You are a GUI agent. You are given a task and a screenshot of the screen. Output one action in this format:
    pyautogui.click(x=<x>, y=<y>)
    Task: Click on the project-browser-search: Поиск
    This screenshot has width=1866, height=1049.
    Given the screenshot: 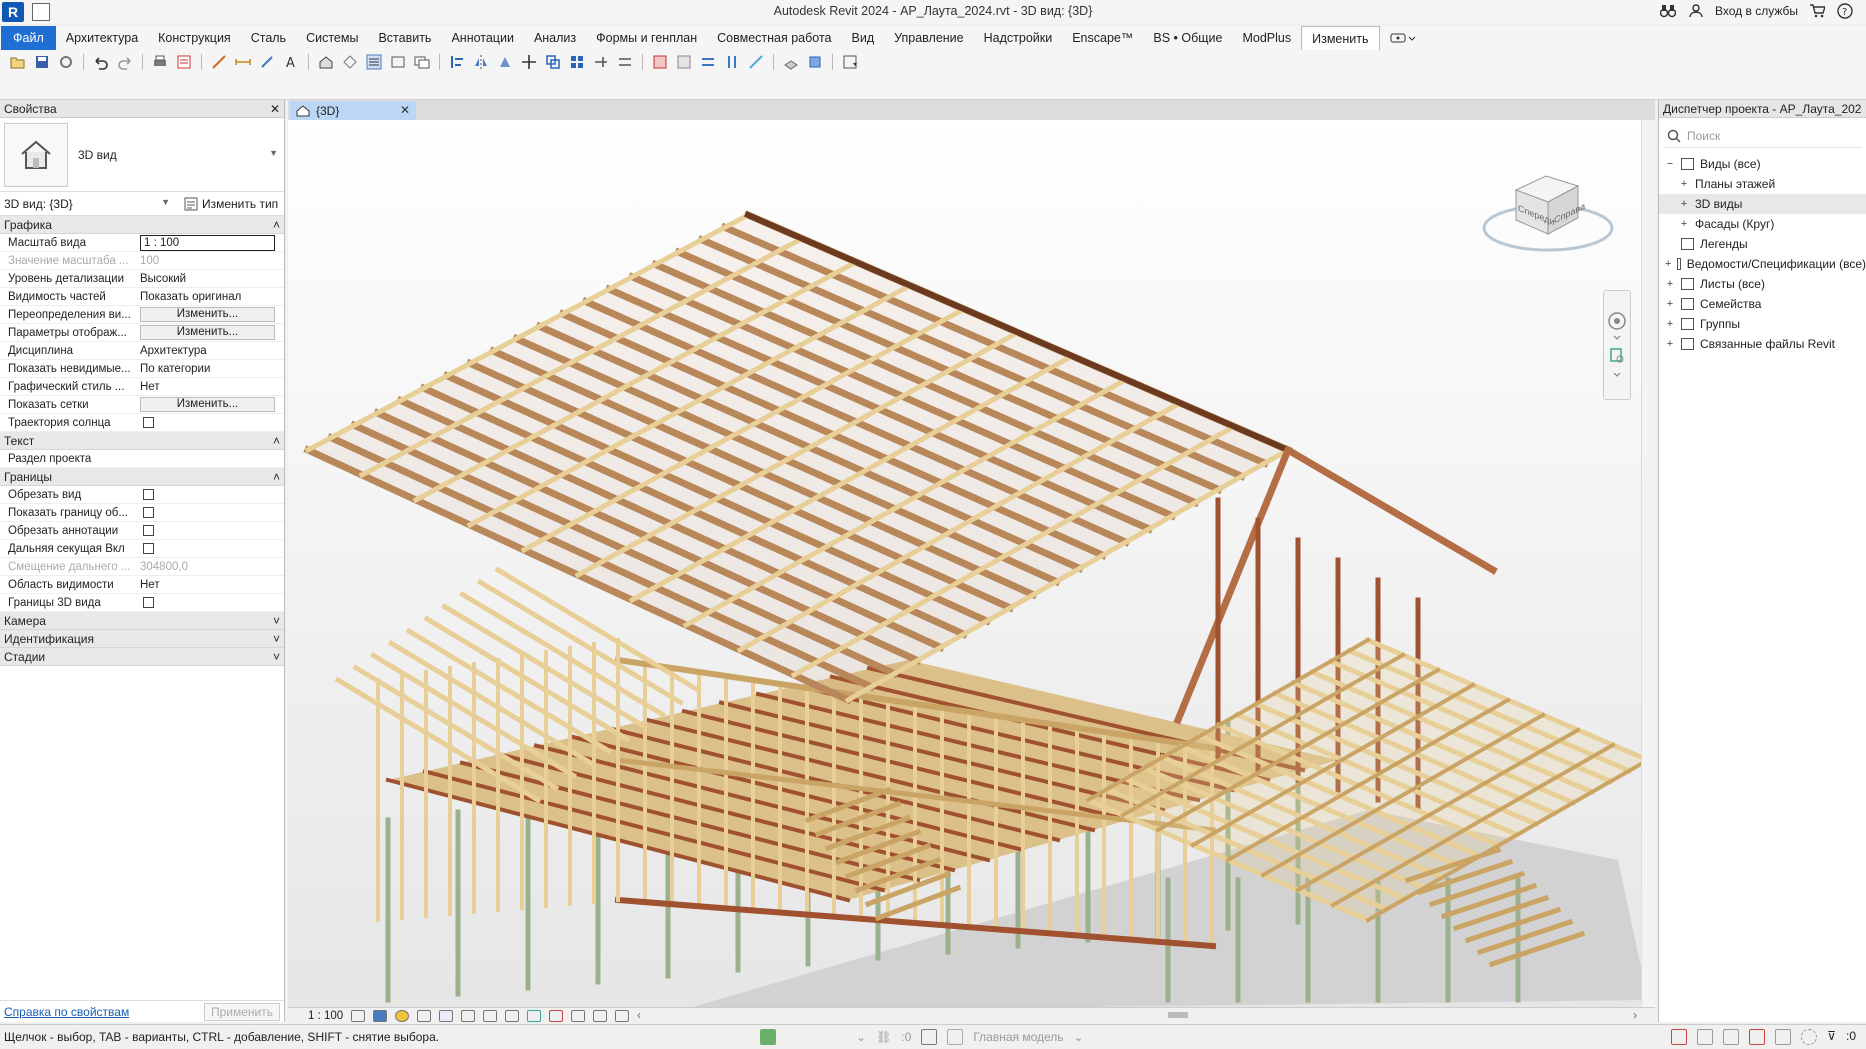 What is the action you would take?
    pyautogui.click(x=1762, y=136)
    